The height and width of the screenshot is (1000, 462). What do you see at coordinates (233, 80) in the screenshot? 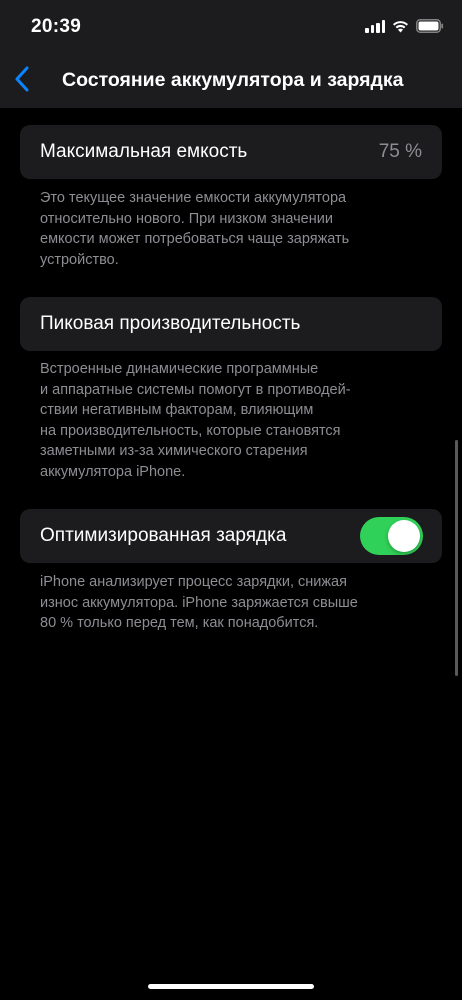
I see `page-title: Состояние аккумулятора и зарядка` at bounding box center [233, 80].